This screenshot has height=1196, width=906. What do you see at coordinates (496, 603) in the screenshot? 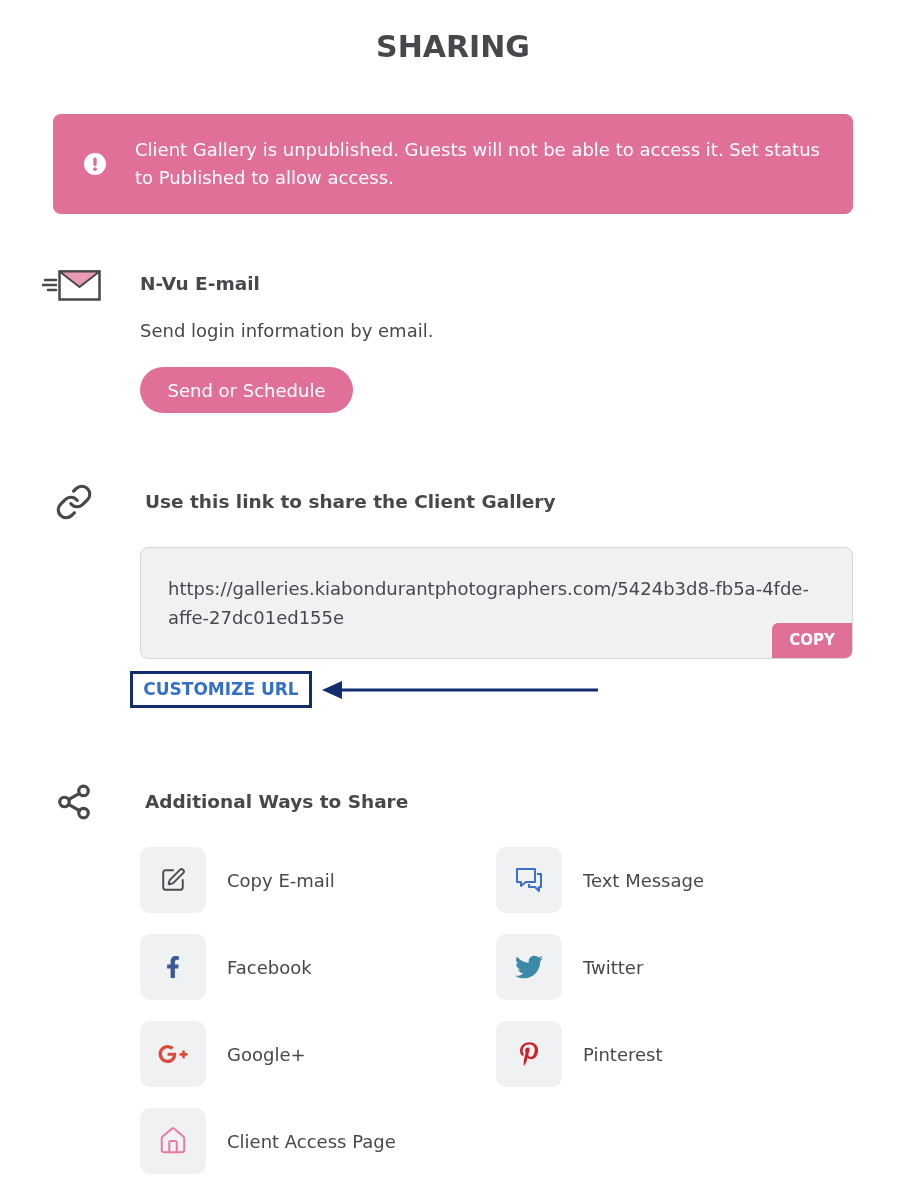
I see `url-field: https://galleries.kiabondurantphotographers.com/5424b3d8-fb5a-4fde-affe-27dc01ed155e COPY` at bounding box center [496, 603].